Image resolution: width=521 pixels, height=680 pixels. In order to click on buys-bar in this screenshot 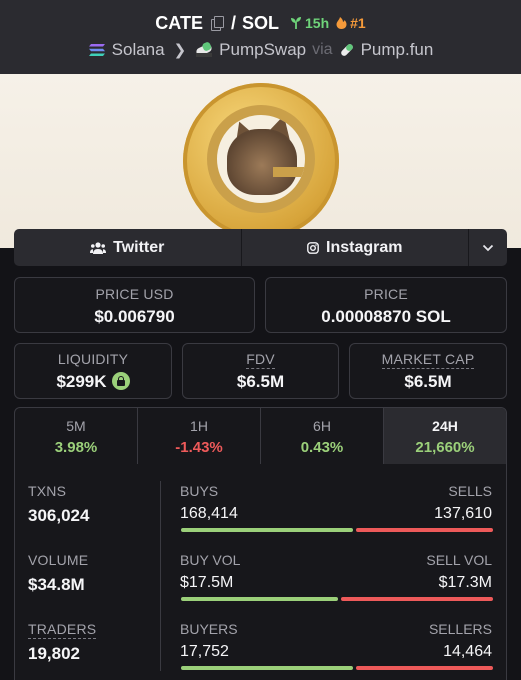, I will do `click(267, 530)`.